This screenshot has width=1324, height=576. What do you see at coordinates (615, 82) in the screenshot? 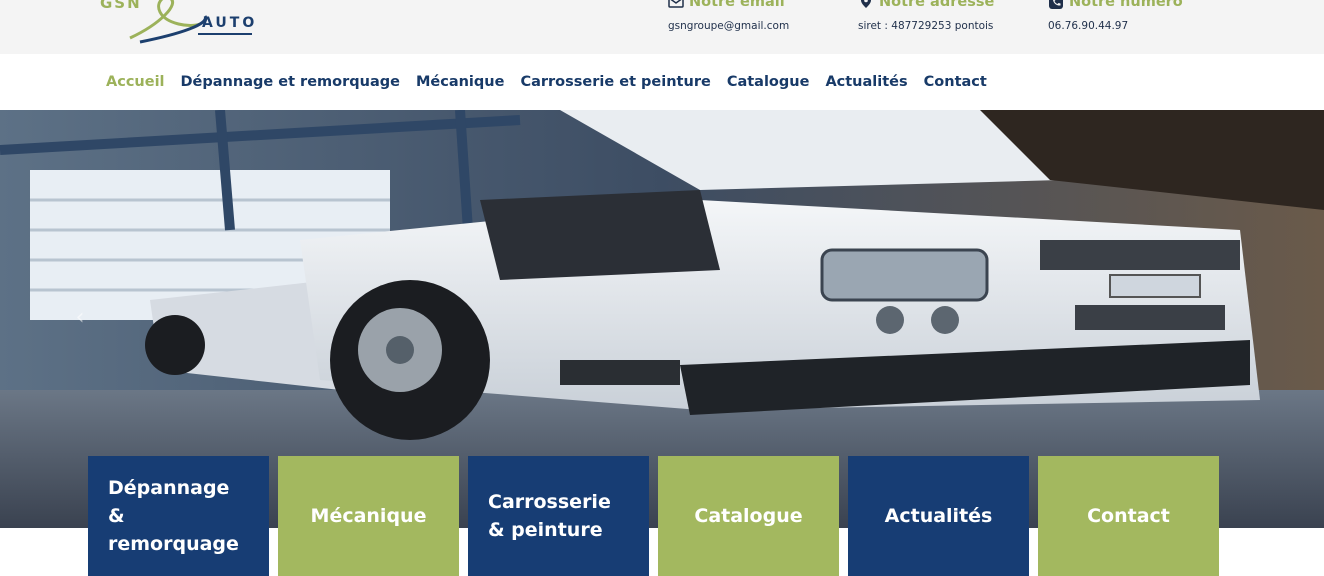
I see `nav-item-carrosserie: Carrosserie et peinture` at bounding box center [615, 82].